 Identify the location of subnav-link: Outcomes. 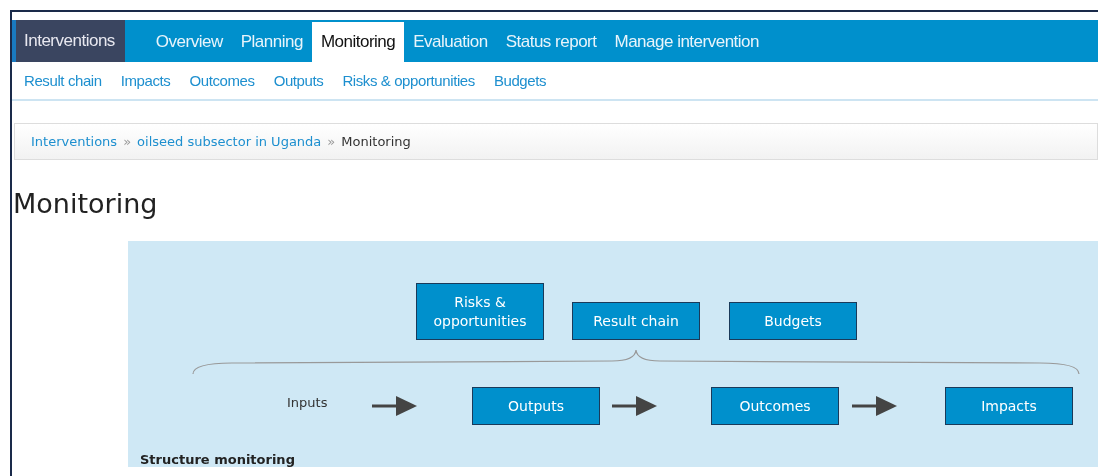
(222, 80).